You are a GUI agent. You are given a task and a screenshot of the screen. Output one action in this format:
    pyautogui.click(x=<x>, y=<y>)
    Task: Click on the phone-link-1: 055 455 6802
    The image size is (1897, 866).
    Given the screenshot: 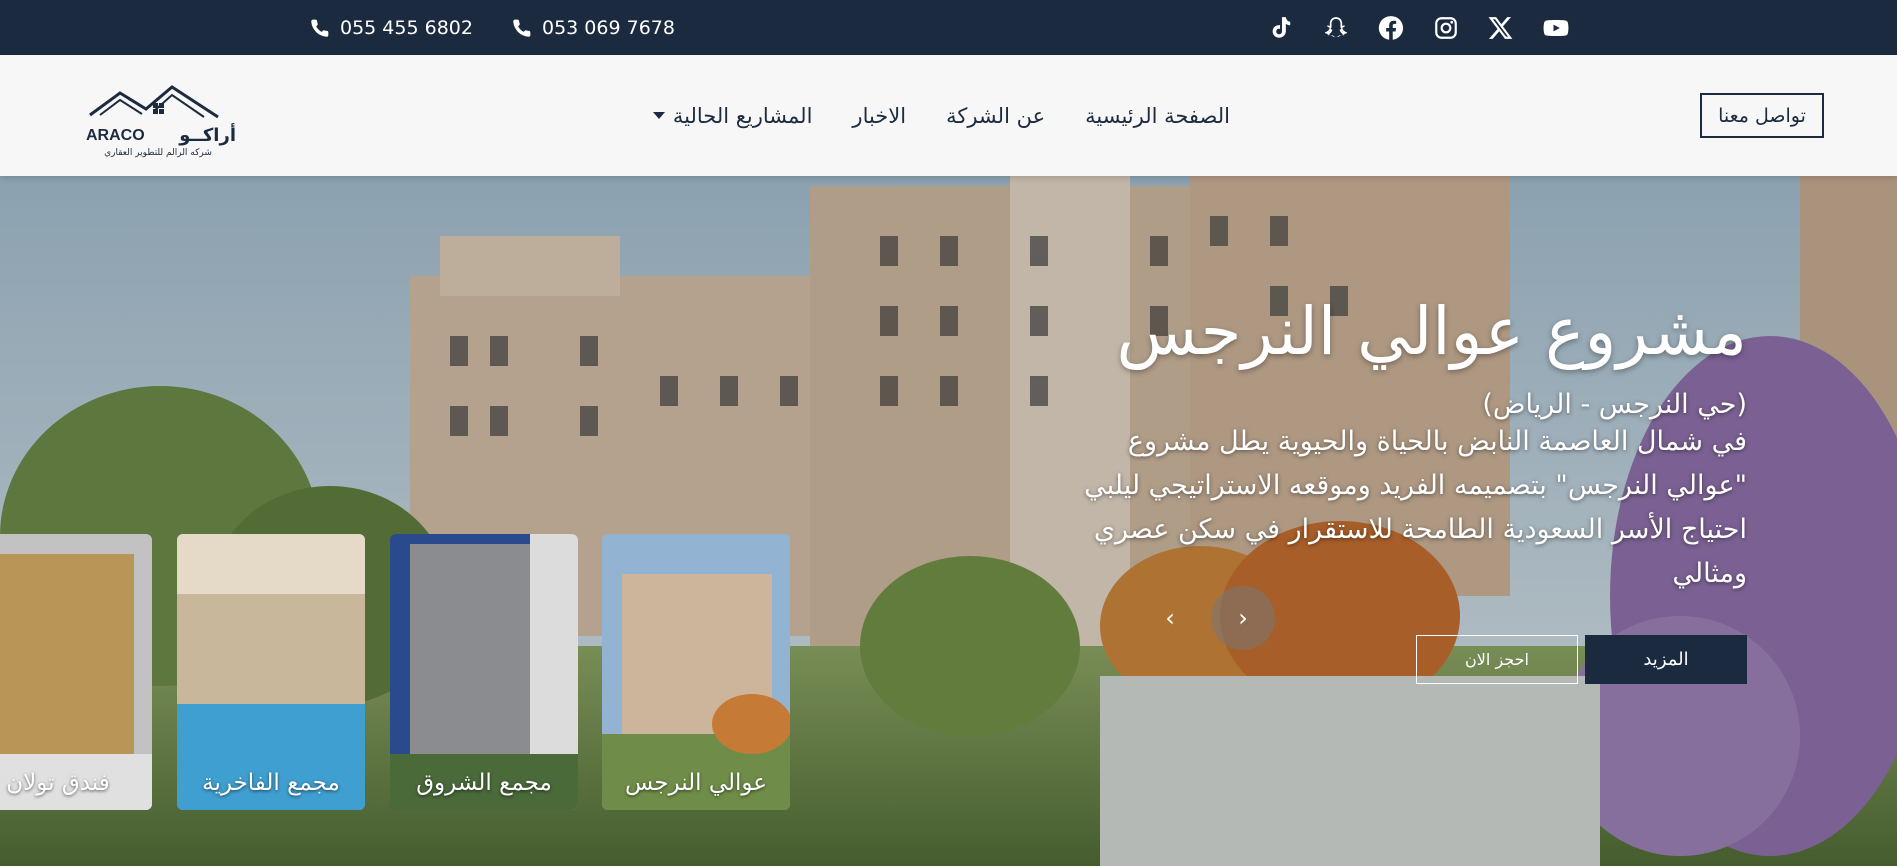 What is the action you would take?
    pyautogui.click(x=391, y=27)
    